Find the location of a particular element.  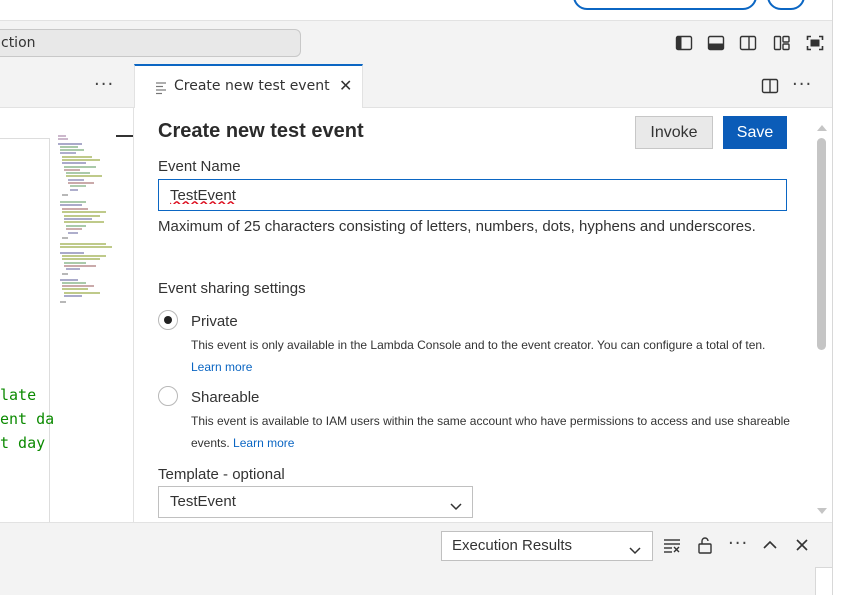

panel-more-actions-icon: ··· is located at coordinates (738, 543).